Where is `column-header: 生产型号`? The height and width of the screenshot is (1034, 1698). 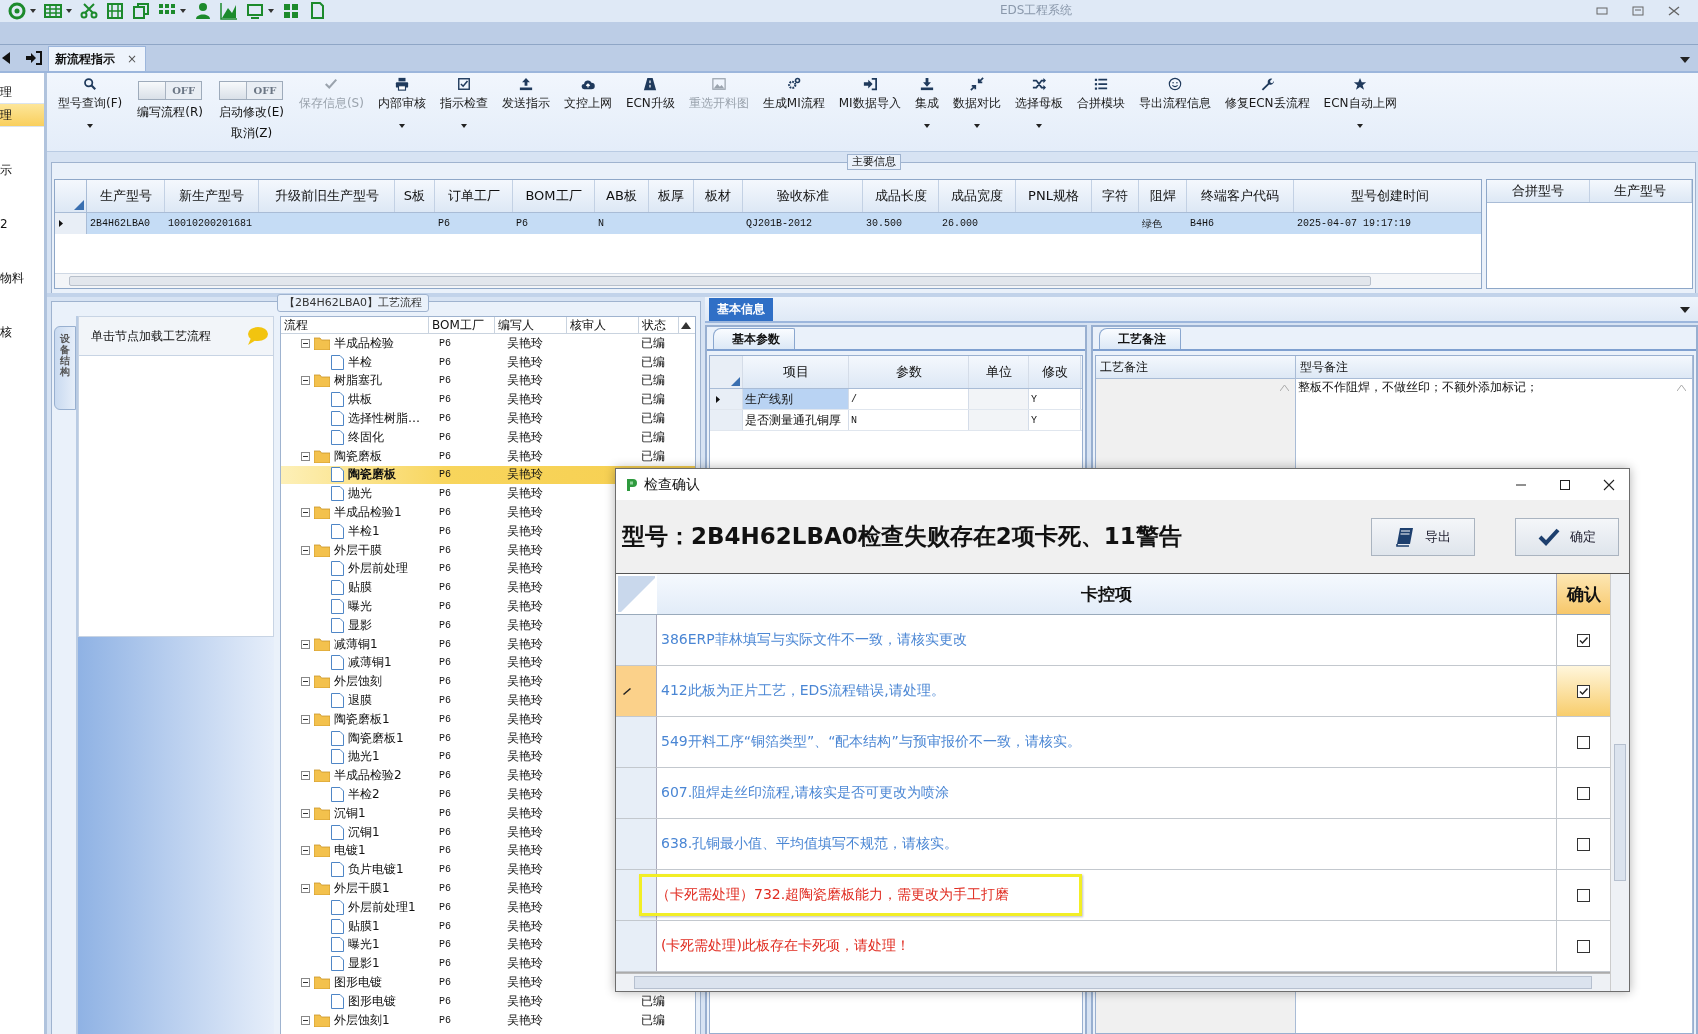
column-header: 生产型号 is located at coordinates (126, 196).